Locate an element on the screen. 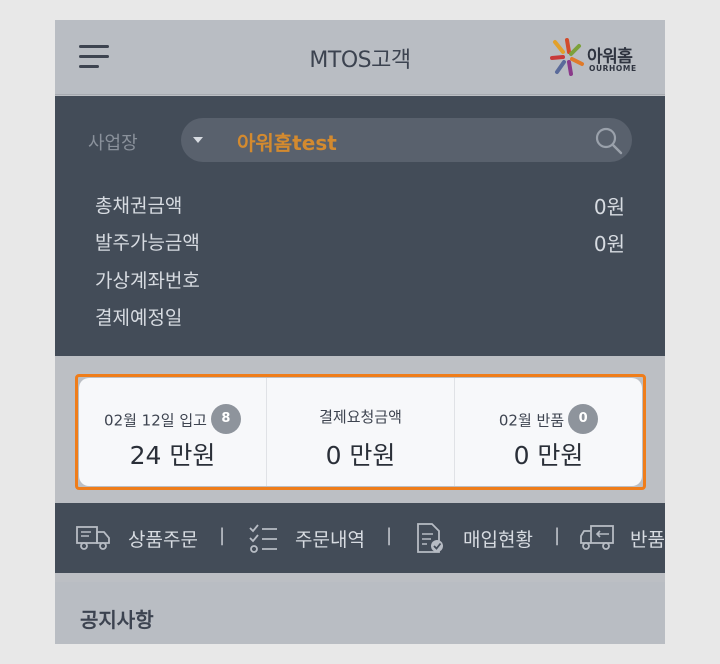  truck-icon is located at coordinates (93, 538).